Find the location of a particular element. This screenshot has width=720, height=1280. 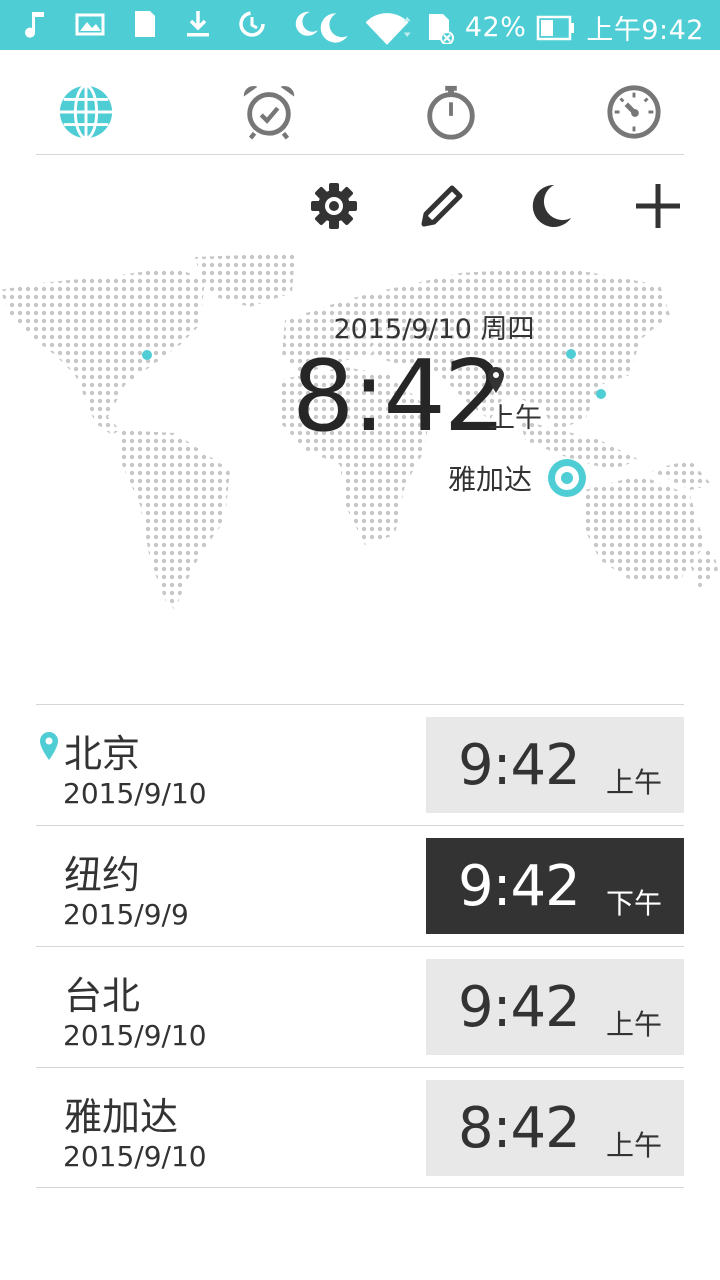

city-clock: 8:42 上午 is located at coordinates (555, 1128).